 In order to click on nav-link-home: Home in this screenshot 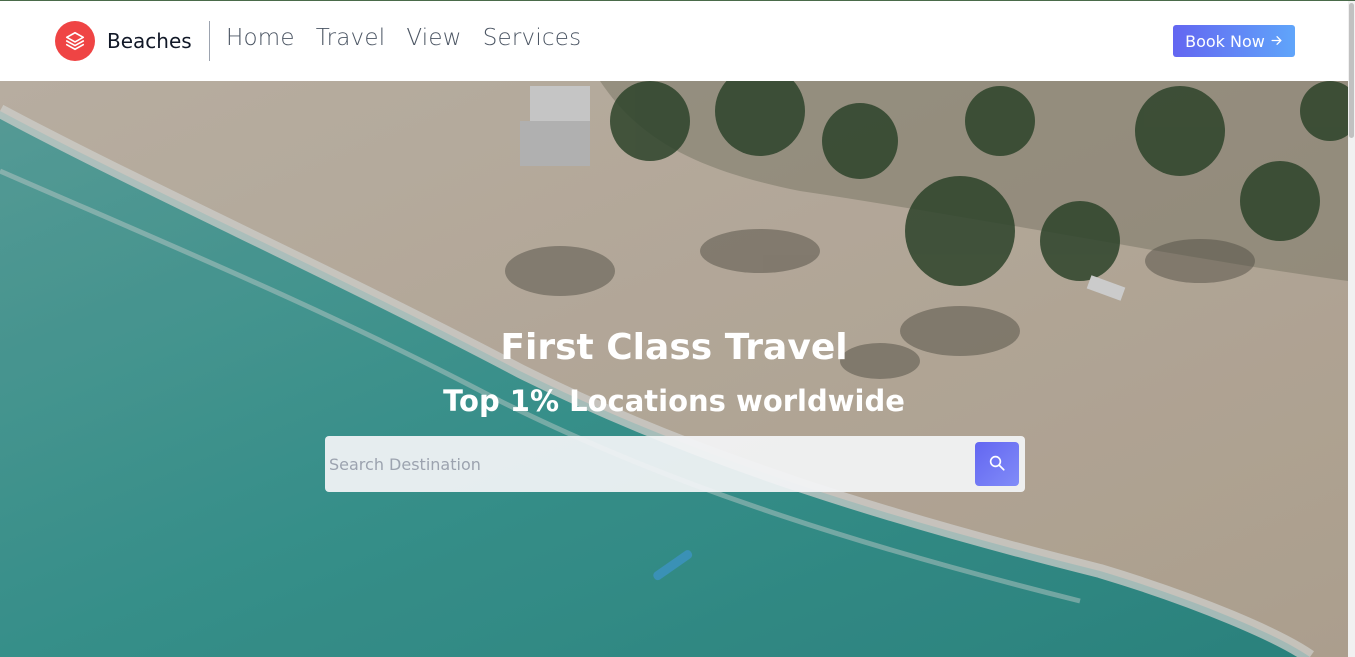, I will do `click(260, 38)`.